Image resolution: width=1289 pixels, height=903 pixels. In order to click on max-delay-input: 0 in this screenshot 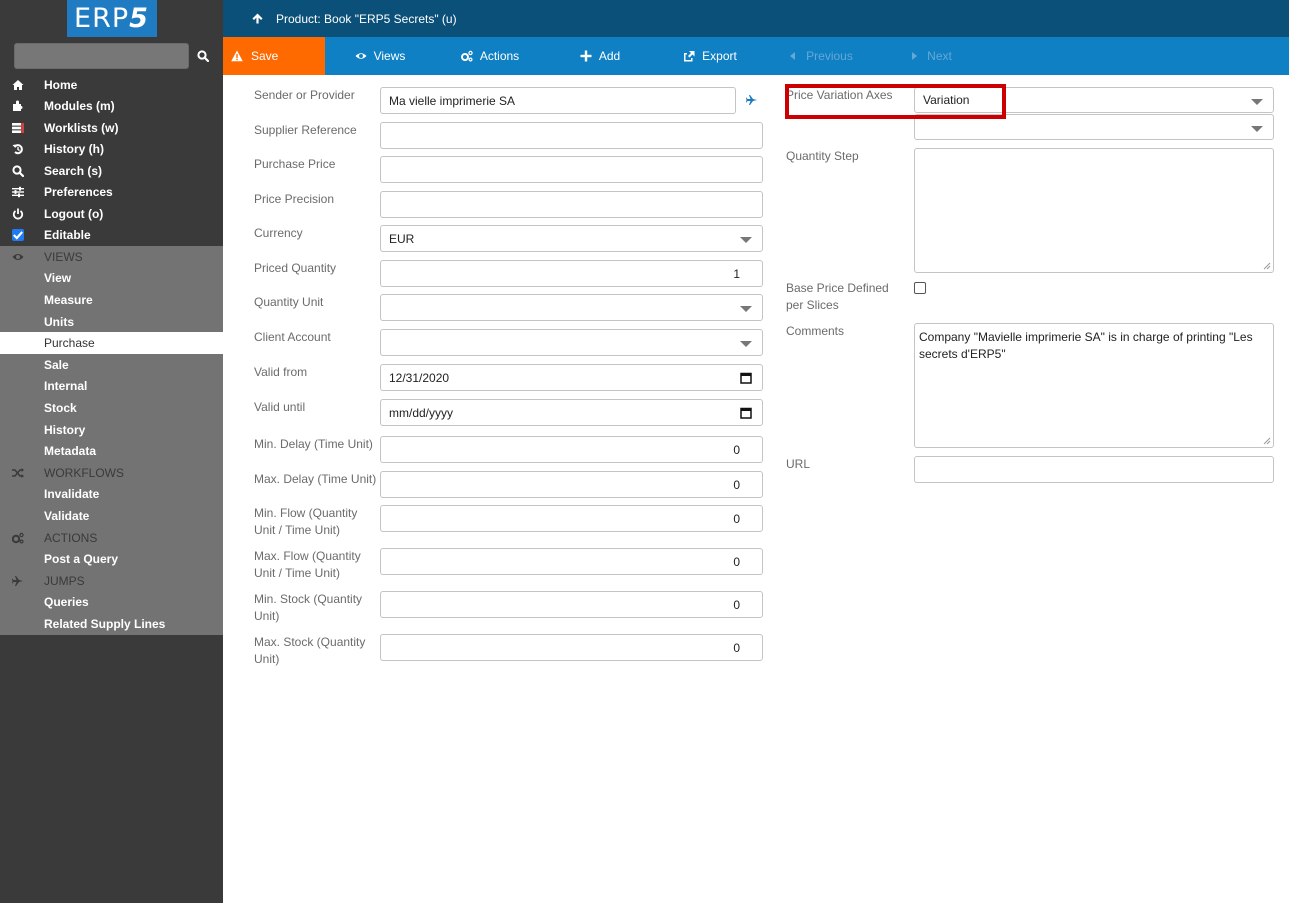, I will do `click(571, 484)`.